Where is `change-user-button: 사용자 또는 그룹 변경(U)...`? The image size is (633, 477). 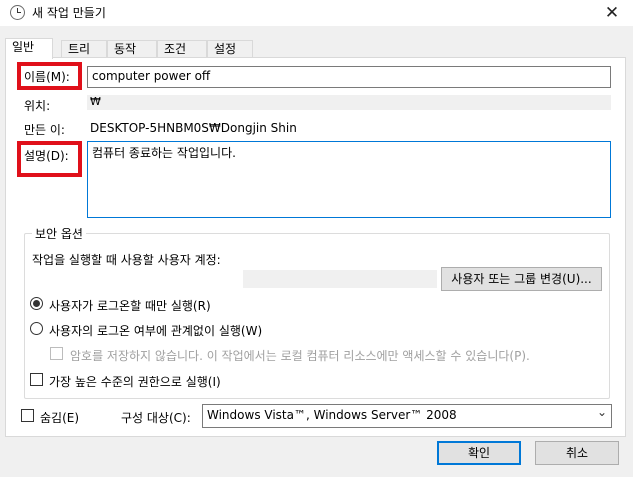
change-user-button: 사용자 또는 그룹 변경(U)... is located at coordinates (521, 279).